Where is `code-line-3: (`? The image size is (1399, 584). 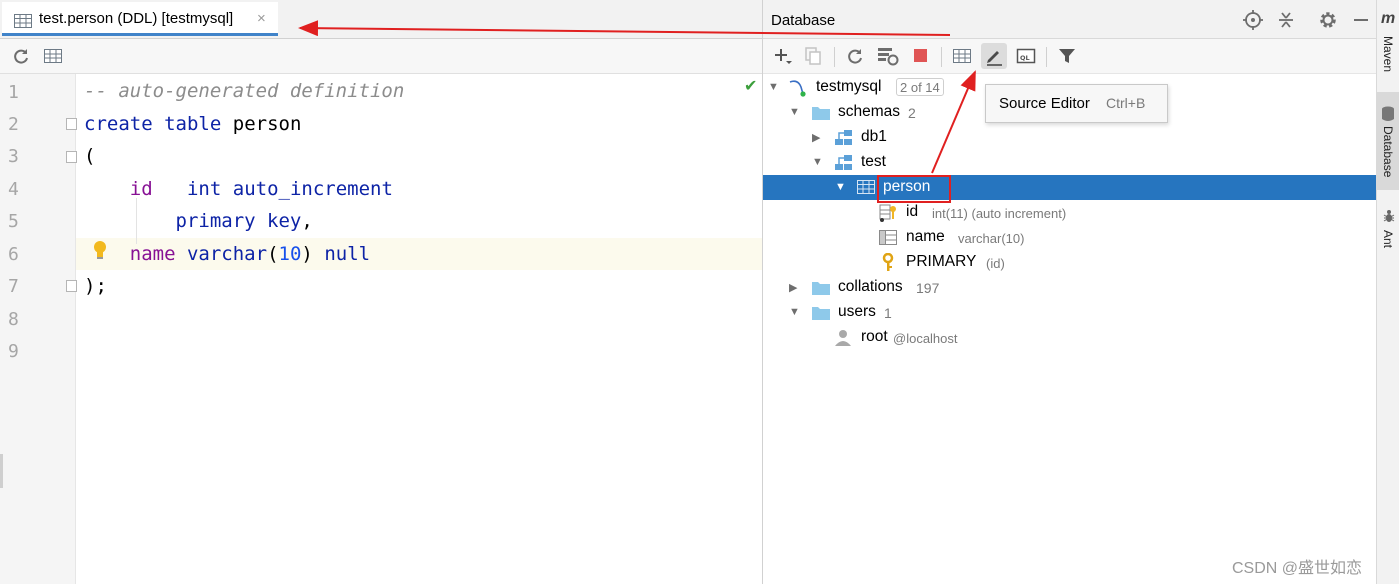 code-line-3: ( is located at coordinates (89, 156).